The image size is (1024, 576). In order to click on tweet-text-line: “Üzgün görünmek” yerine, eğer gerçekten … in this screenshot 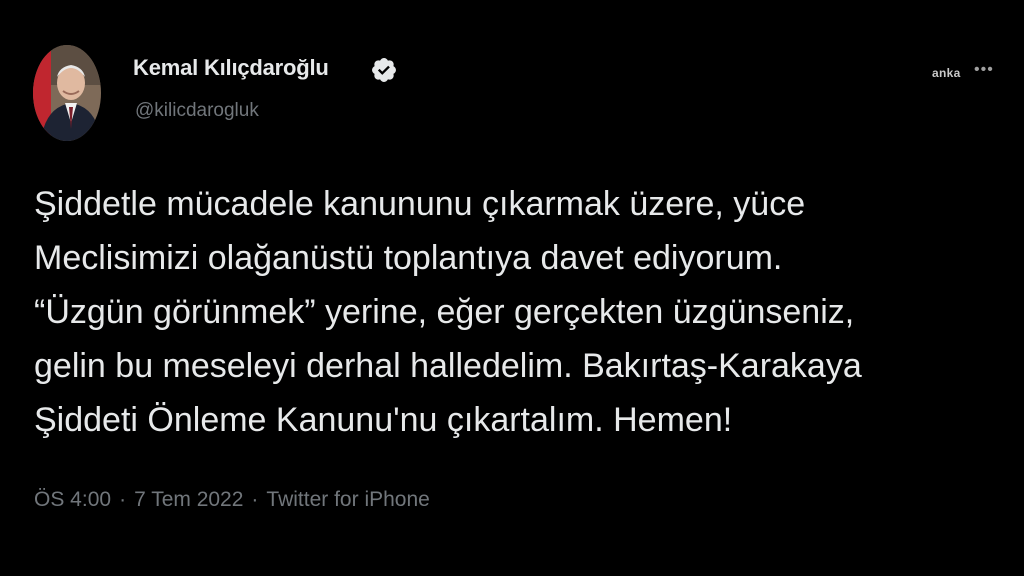, I will do `click(444, 312)`.